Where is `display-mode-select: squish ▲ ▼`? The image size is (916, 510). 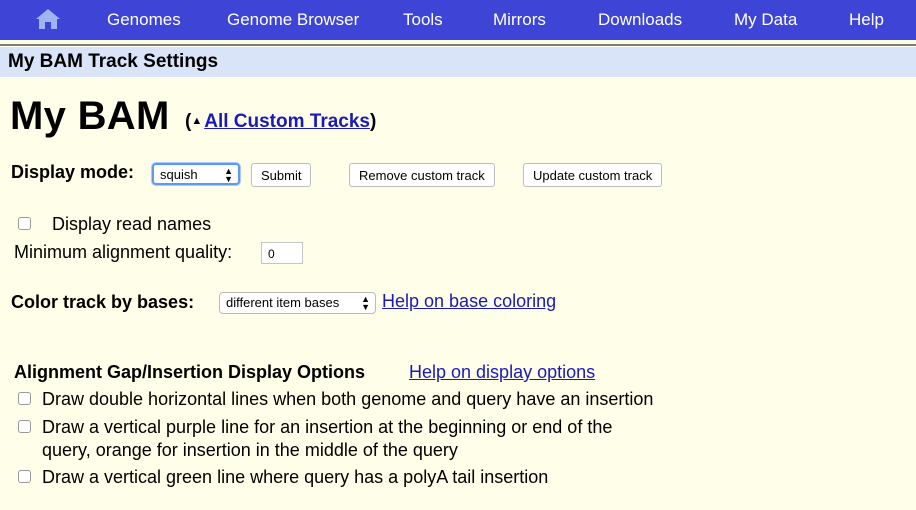 display-mode-select: squish ▲ ▼ is located at coordinates (196, 174).